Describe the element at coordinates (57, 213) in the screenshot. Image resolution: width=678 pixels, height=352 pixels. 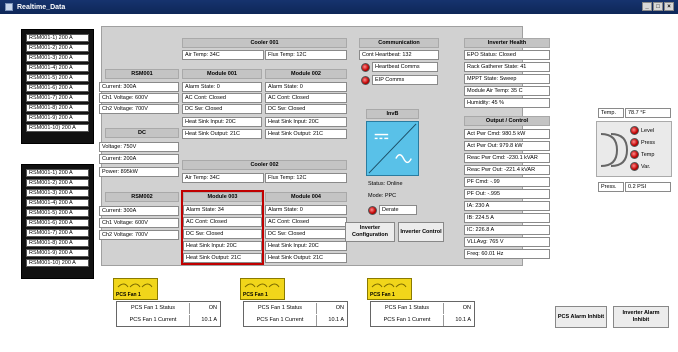
I see `rsm-list-item: RSM001-5) 200 A` at that location.